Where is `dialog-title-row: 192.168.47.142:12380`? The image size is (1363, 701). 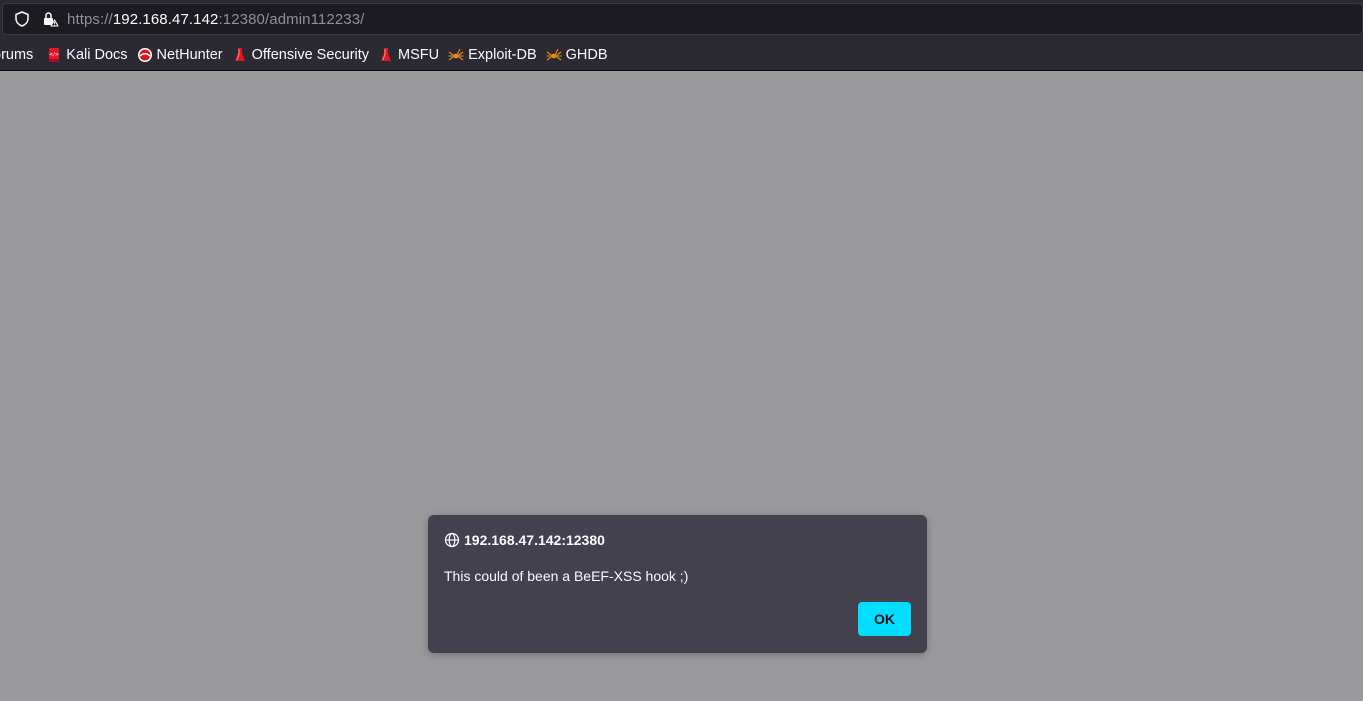
dialog-title-row: 192.168.47.142:12380 is located at coordinates (524, 540).